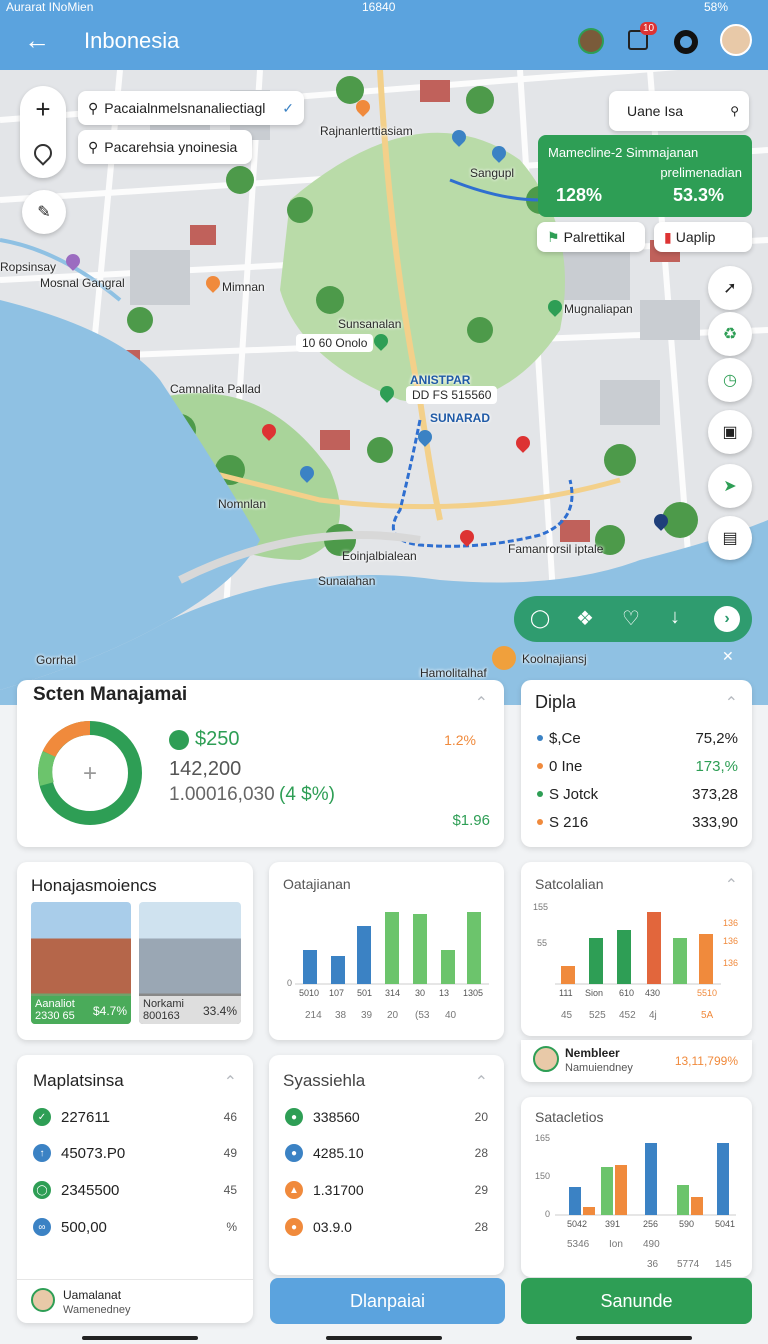 This screenshot has width=768, height=1344. Describe the element at coordinates (686, 42) in the screenshot. I see `settings-gear-icon` at that location.